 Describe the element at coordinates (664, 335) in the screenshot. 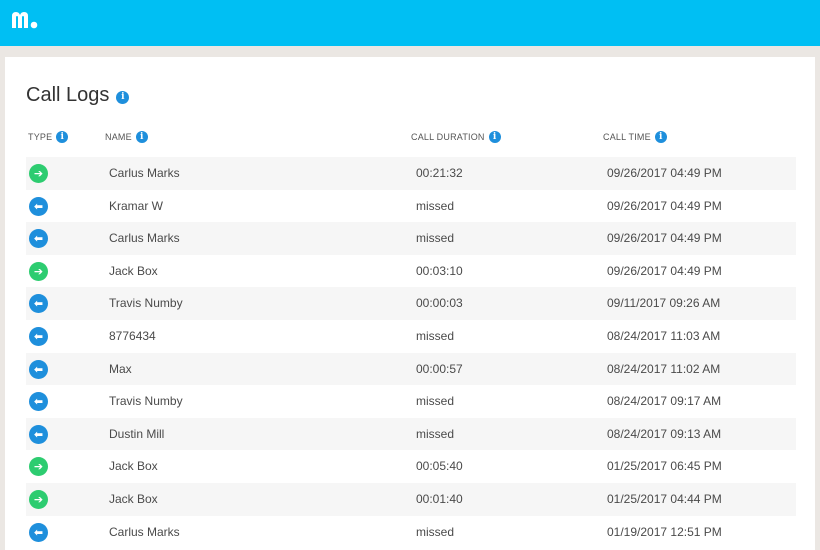

I see `call-time: 08/24/2017 11:03 AM` at that location.